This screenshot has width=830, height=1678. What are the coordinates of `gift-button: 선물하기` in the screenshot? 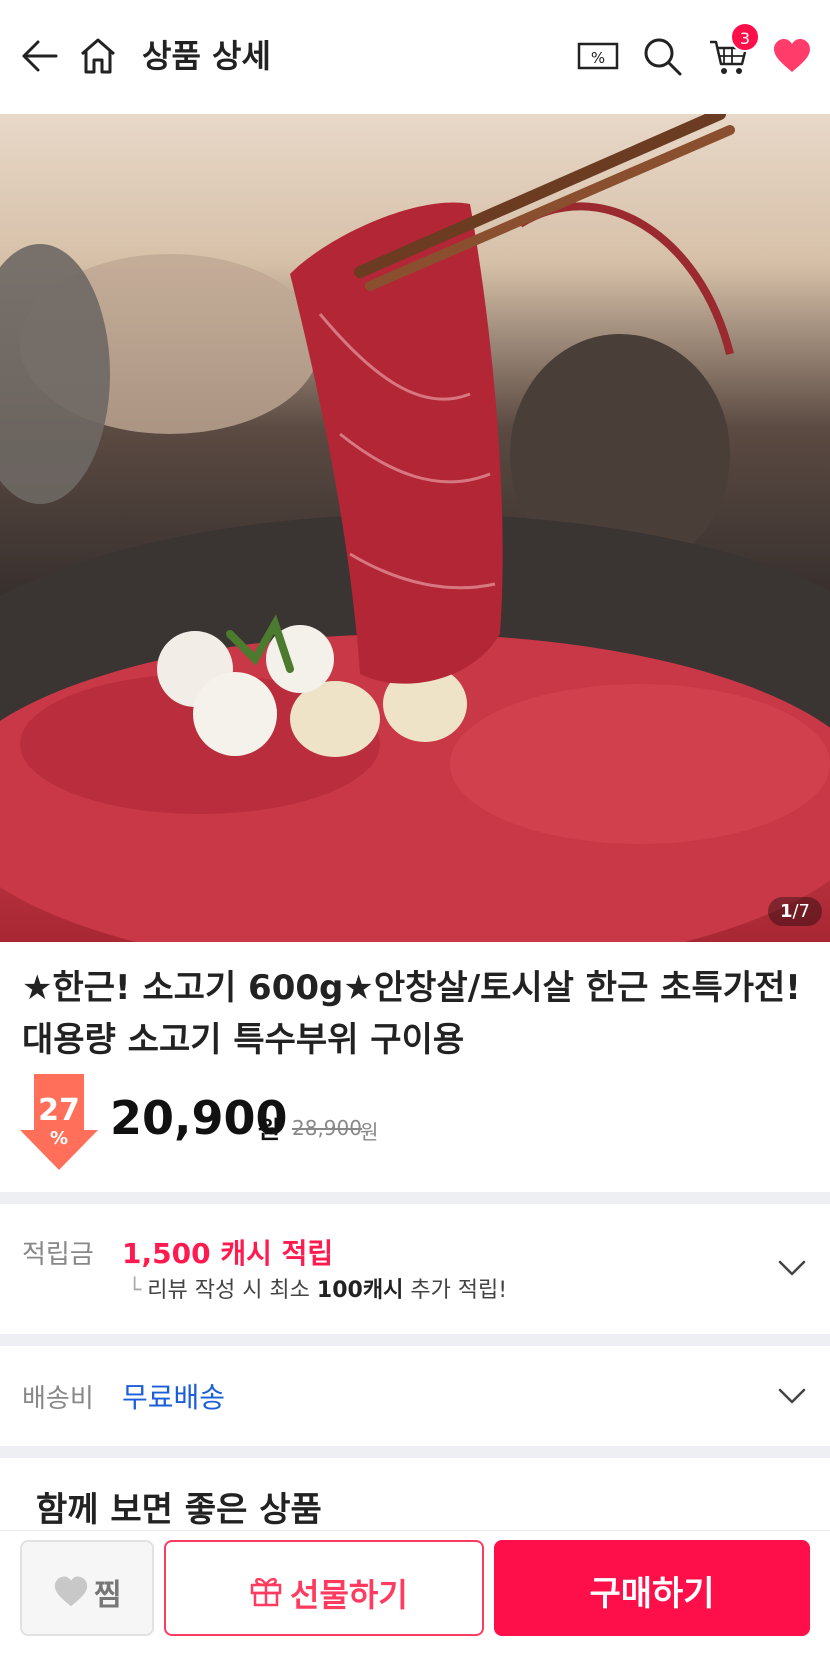 It's located at (324, 1588).